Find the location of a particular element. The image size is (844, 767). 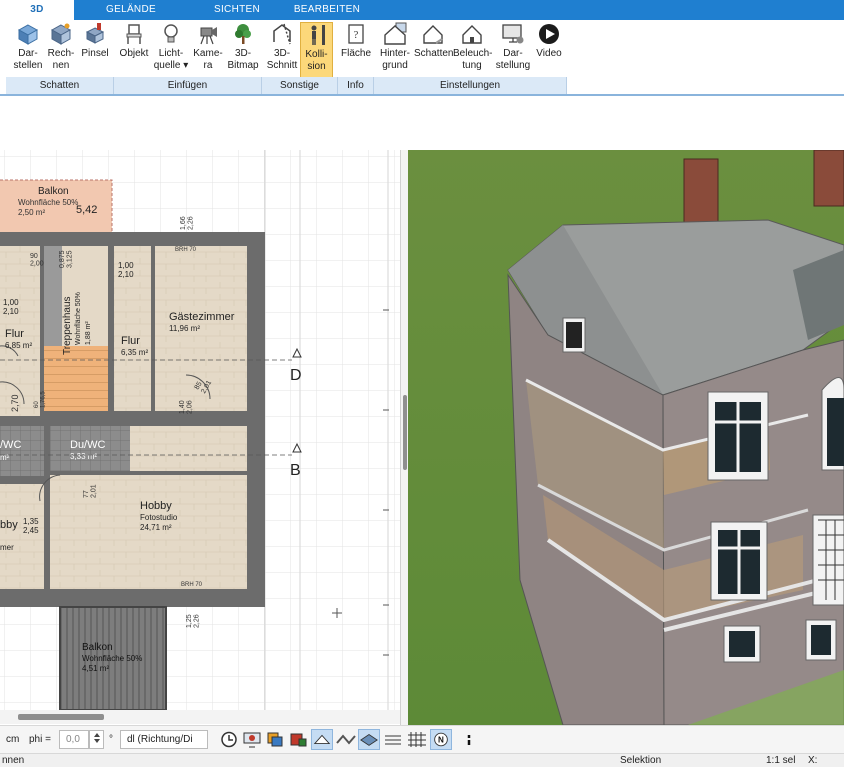

svg-text: 24,71 m² is located at coordinates (156, 527).